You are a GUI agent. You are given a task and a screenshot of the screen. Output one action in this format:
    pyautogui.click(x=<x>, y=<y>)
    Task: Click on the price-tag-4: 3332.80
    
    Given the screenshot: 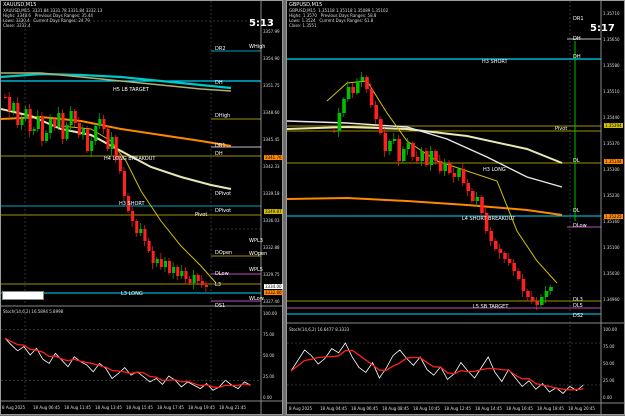 What is the action you would take?
    pyautogui.click(x=273, y=292)
    